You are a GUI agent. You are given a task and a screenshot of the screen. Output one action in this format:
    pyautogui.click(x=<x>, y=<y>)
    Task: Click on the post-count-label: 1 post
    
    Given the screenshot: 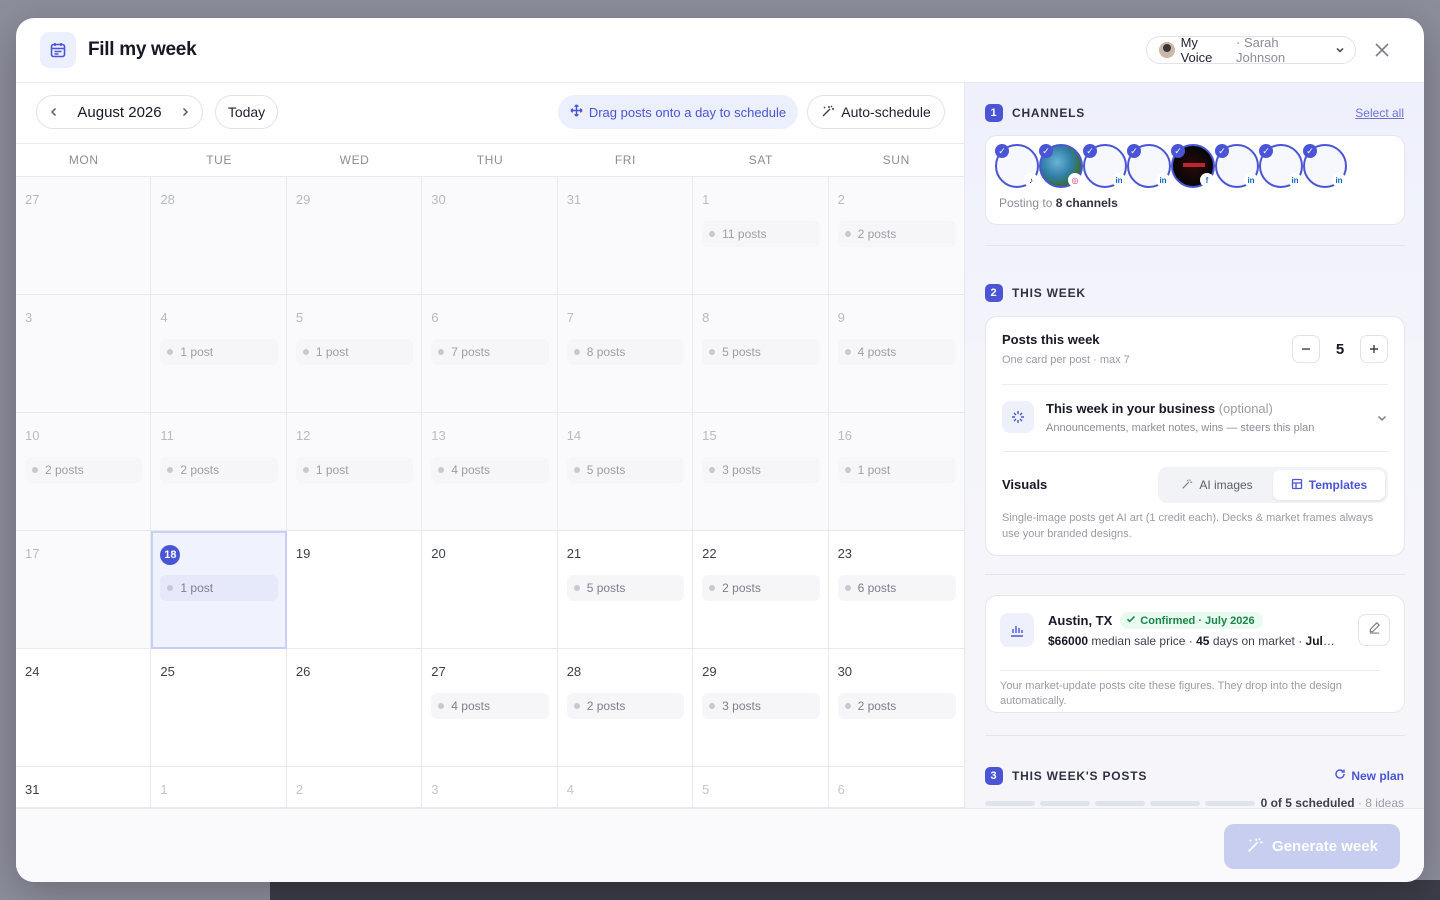 What is the action you would take?
    pyautogui.click(x=197, y=352)
    